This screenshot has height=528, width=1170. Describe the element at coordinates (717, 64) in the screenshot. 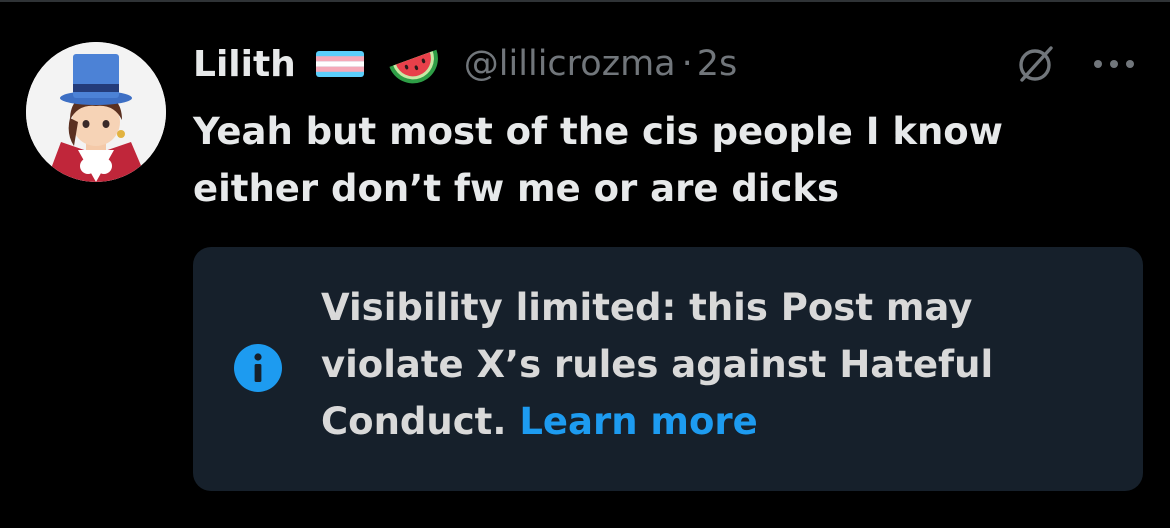

I see `timestamp: 2s` at that location.